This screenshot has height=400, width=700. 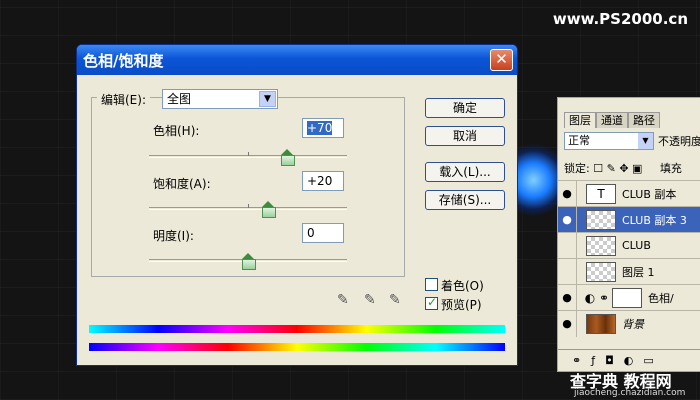 I want to click on layer-name: 背景, so click(x=633, y=324).